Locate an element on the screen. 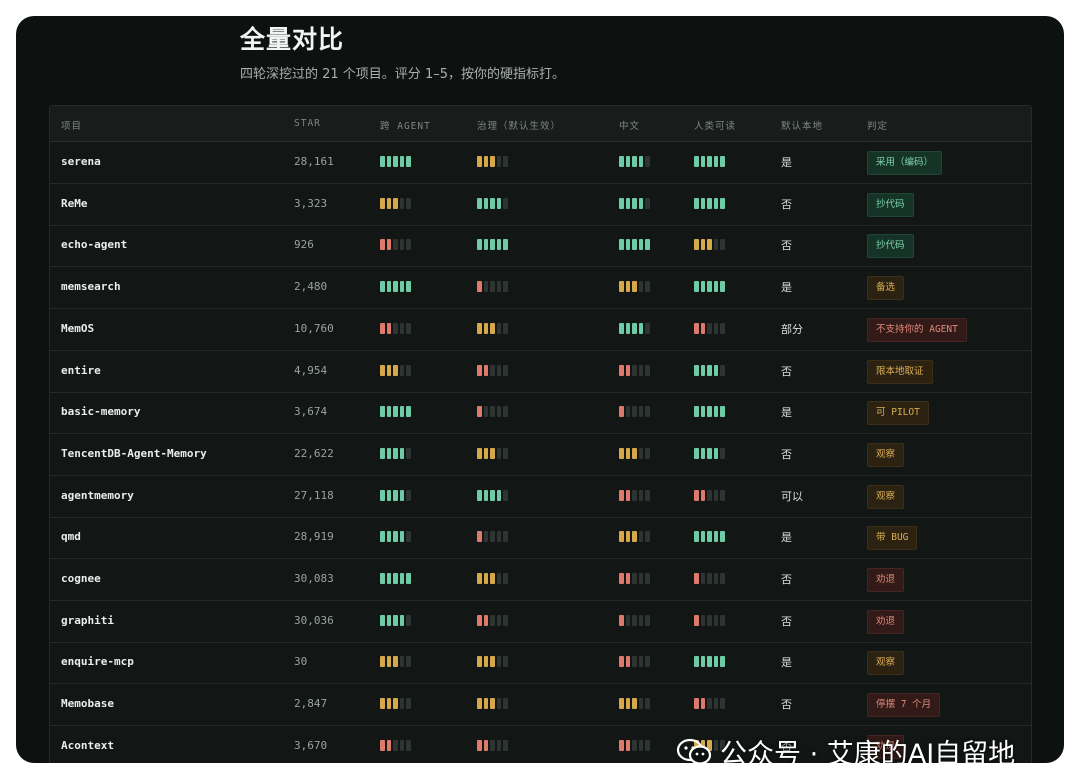 The height and width of the screenshot is (779, 1080). table-row: entire 4,954 否 限本地取证 is located at coordinates (540, 372).